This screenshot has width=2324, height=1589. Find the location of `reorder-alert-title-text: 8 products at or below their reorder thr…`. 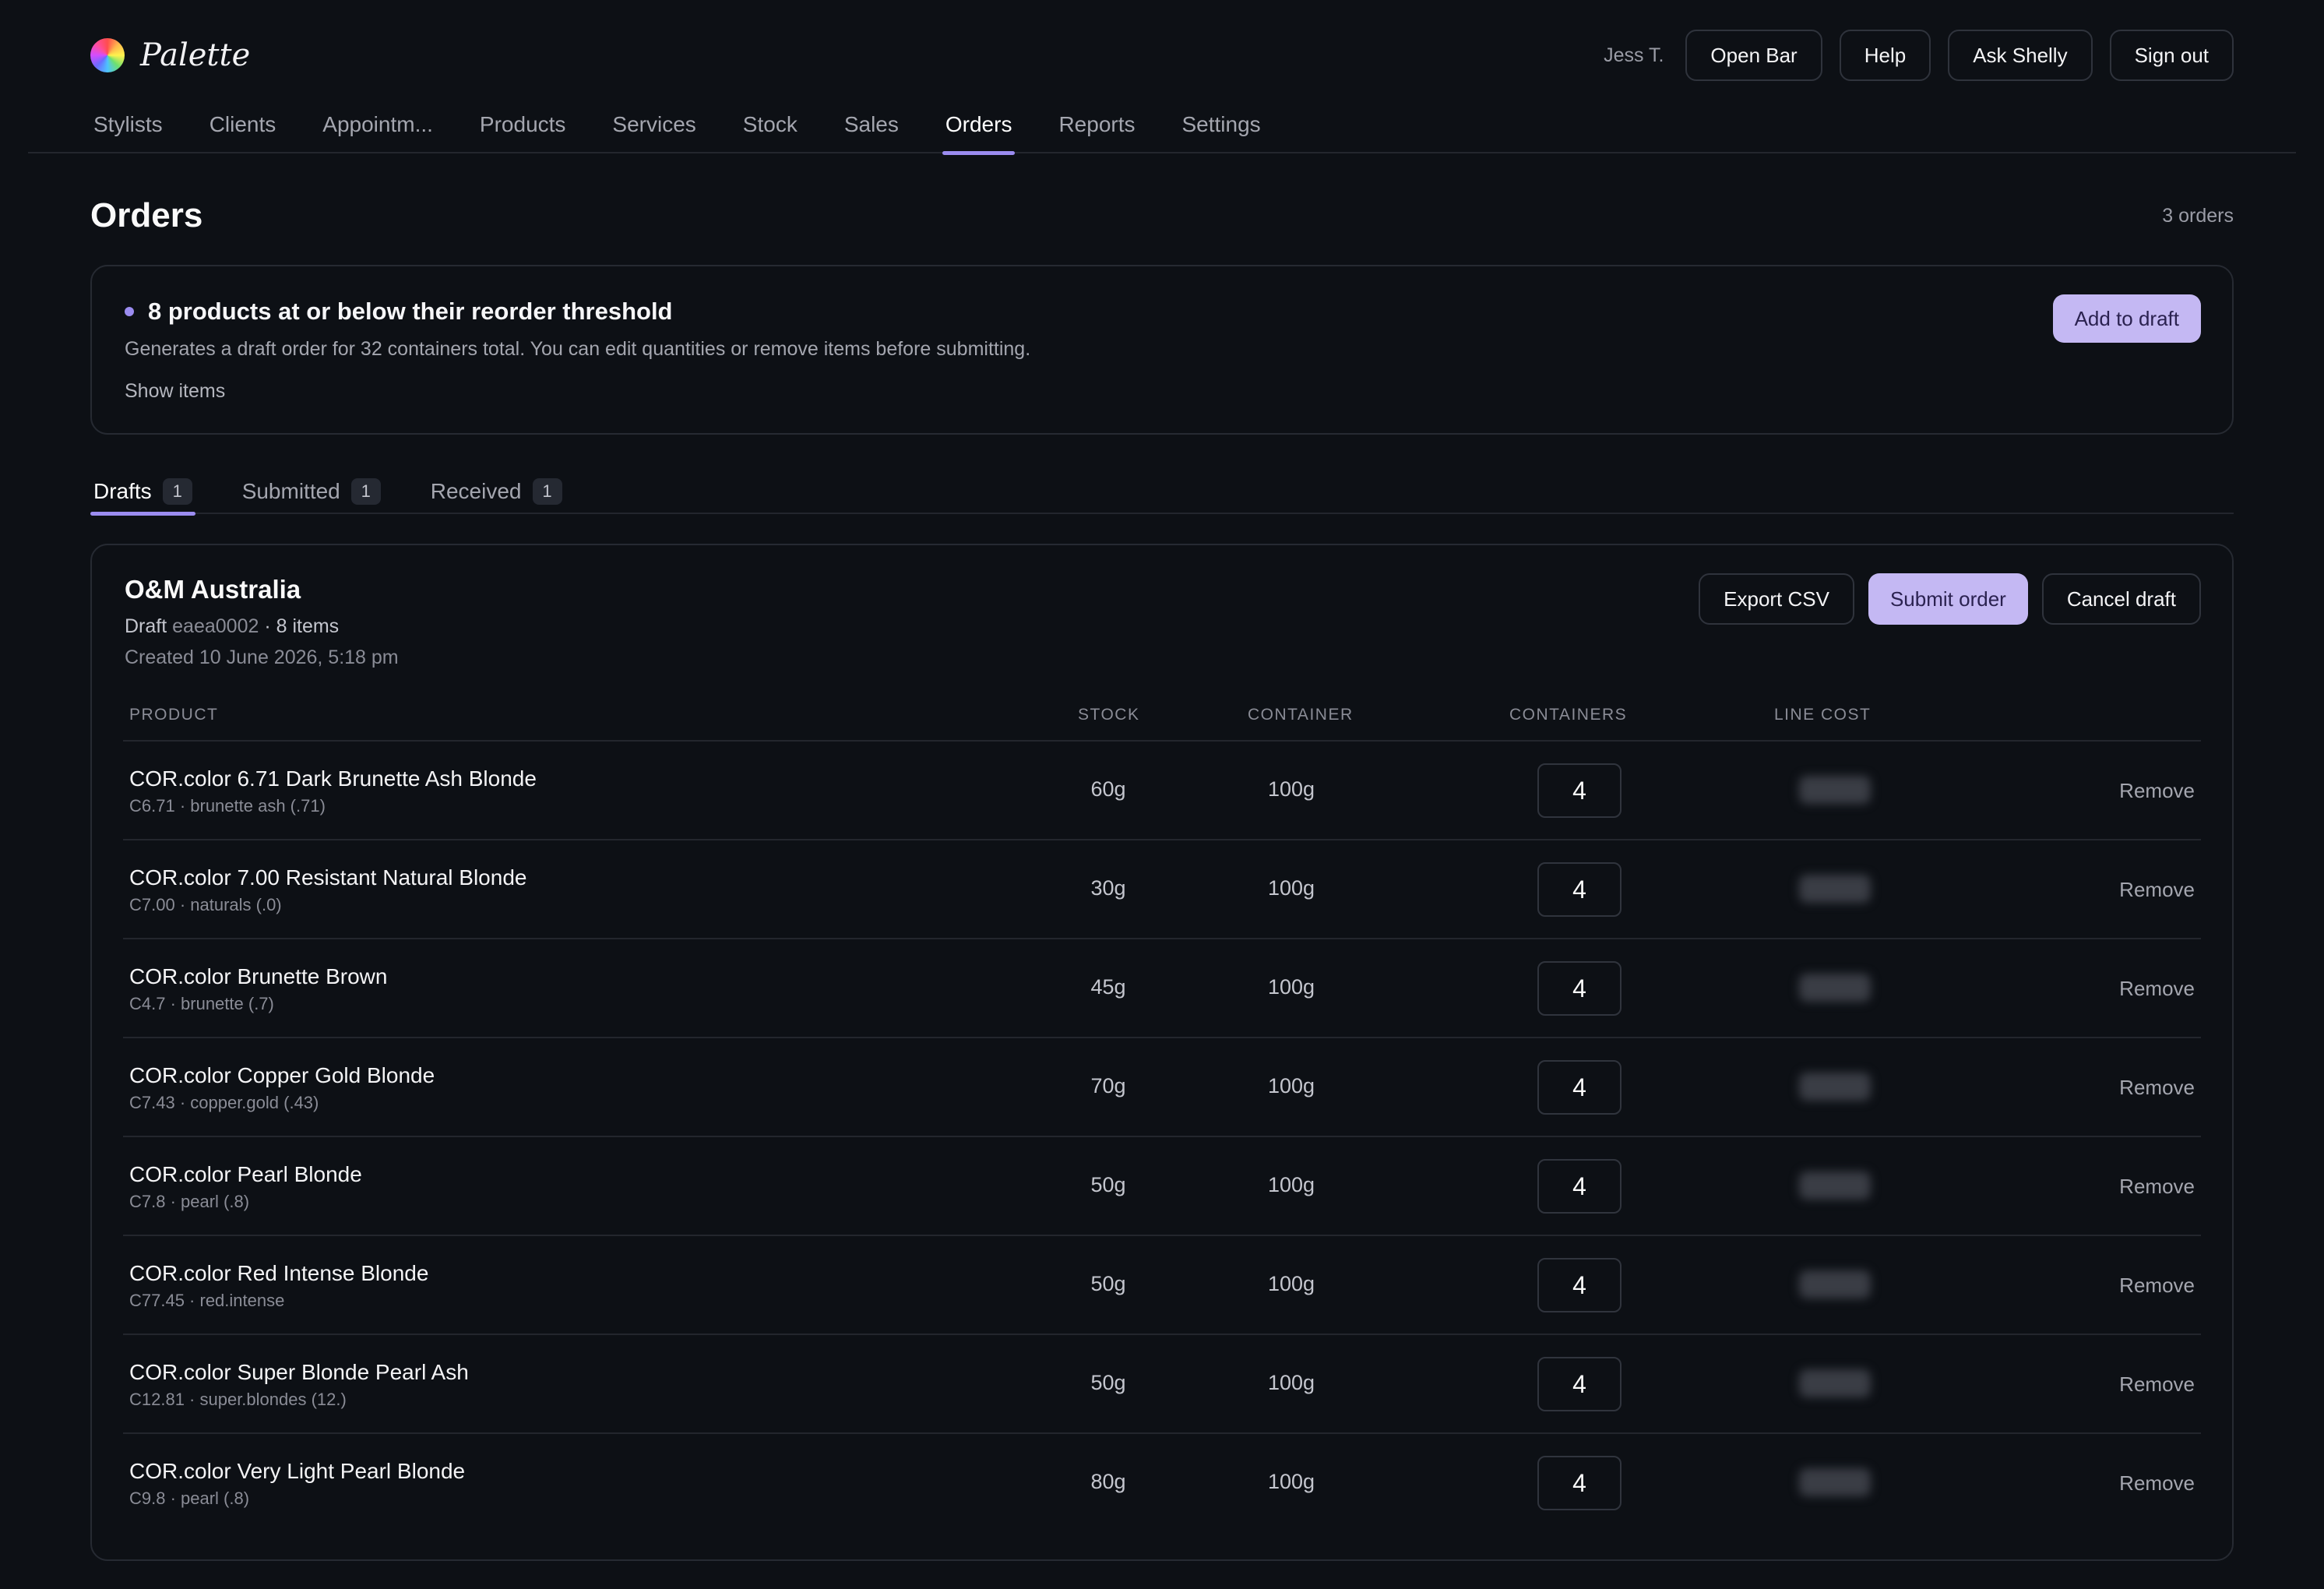

reorder-alert-title-text: 8 products at or below their reorder thr… is located at coordinates (410, 311).